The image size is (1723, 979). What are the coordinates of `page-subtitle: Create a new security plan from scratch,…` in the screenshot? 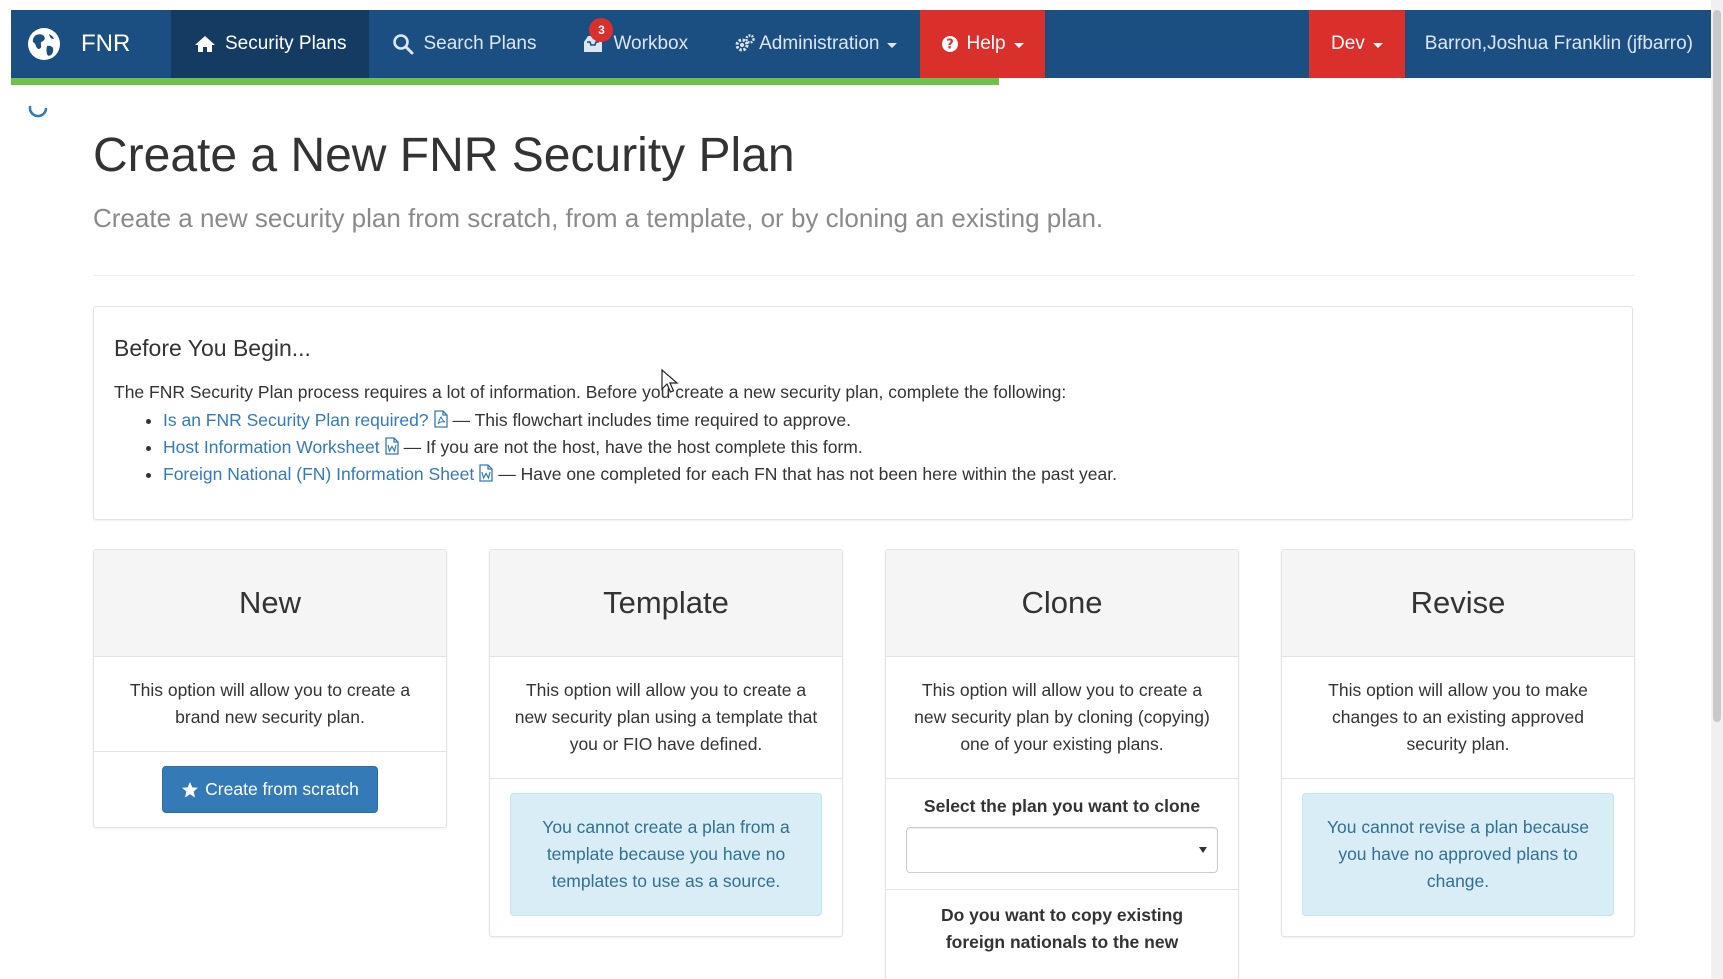 It's located at (598, 218).